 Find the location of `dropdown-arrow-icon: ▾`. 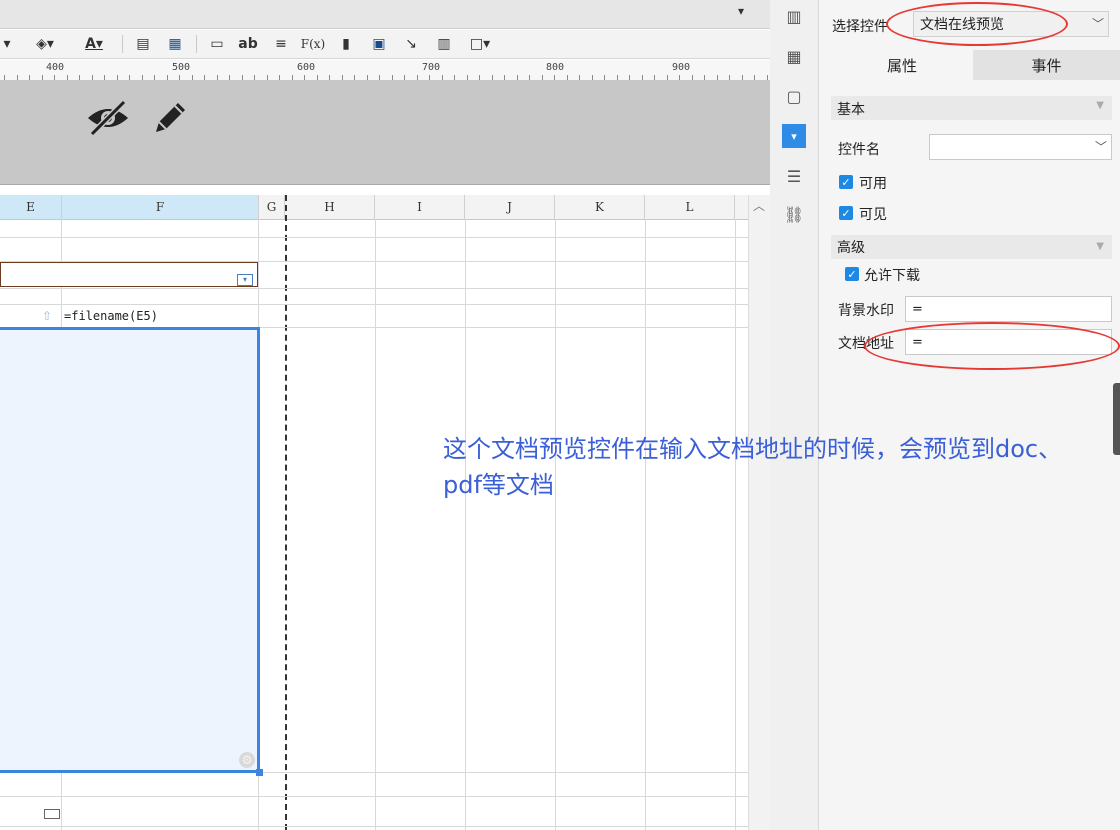

dropdown-arrow-icon: ▾ is located at coordinates (7, 44).